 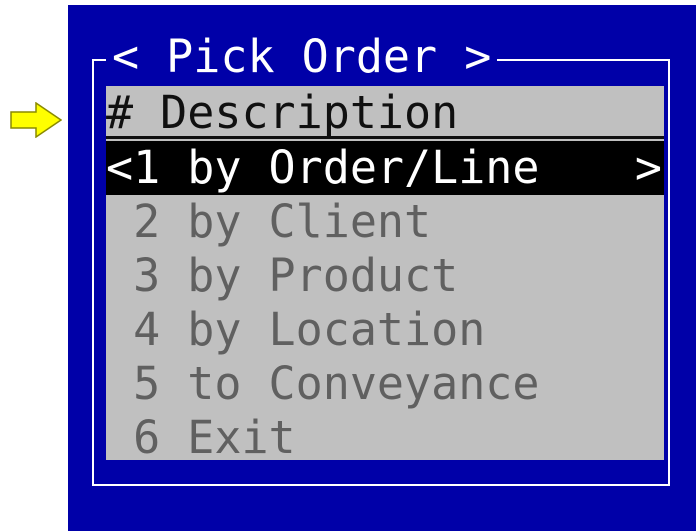 I want to click on menu-item-exit: 6 Exit, so click(x=385, y=435).